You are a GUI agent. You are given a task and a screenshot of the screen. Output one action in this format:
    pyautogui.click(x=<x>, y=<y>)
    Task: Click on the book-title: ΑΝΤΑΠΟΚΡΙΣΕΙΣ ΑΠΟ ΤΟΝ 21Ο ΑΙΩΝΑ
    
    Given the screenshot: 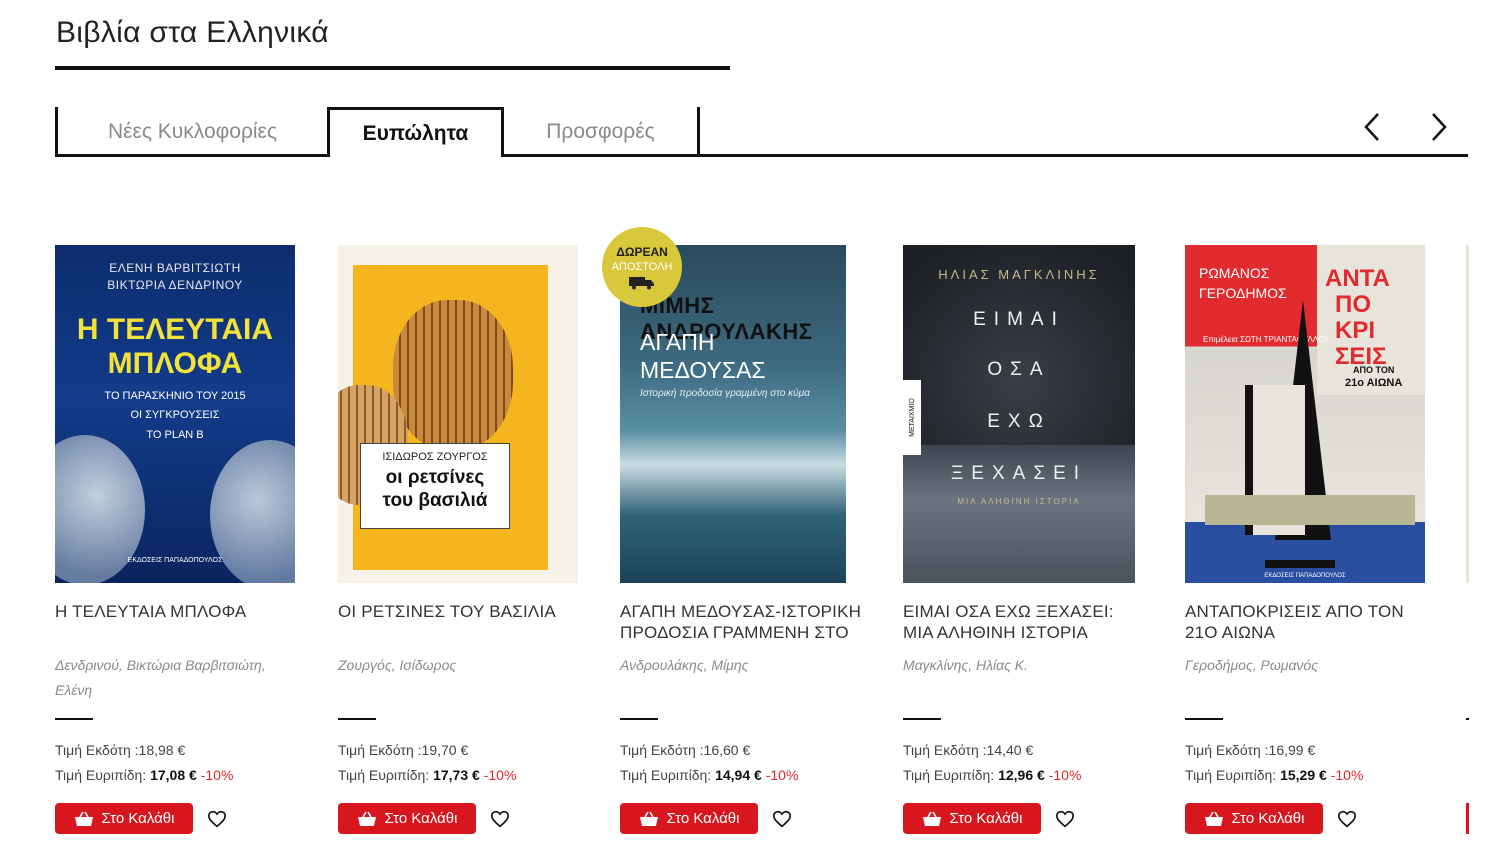 What is the action you would take?
    pyautogui.click(x=1307, y=623)
    